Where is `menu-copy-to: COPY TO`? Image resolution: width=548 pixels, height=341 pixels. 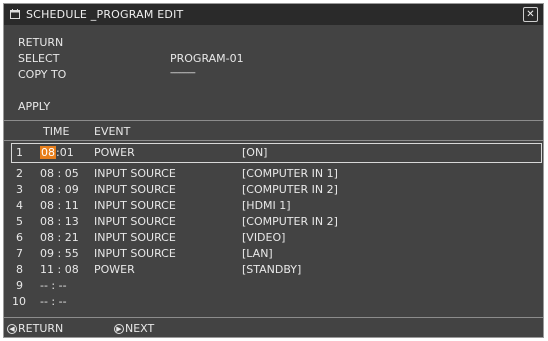 menu-copy-to: COPY TO is located at coordinates (42, 74).